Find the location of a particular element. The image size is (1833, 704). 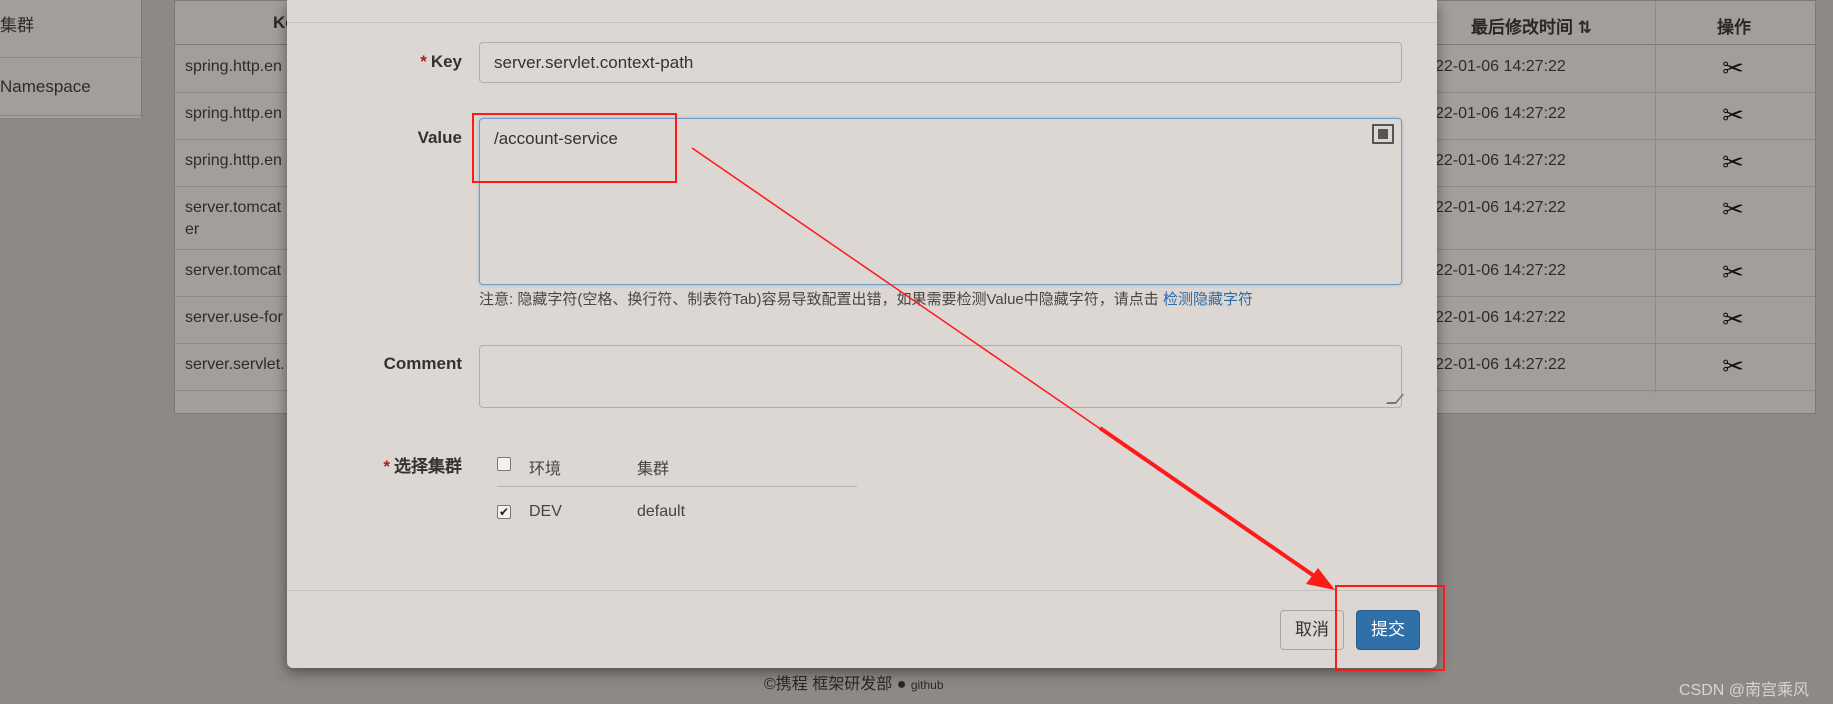

key-input: server.servlet.context-path is located at coordinates (940, 62).